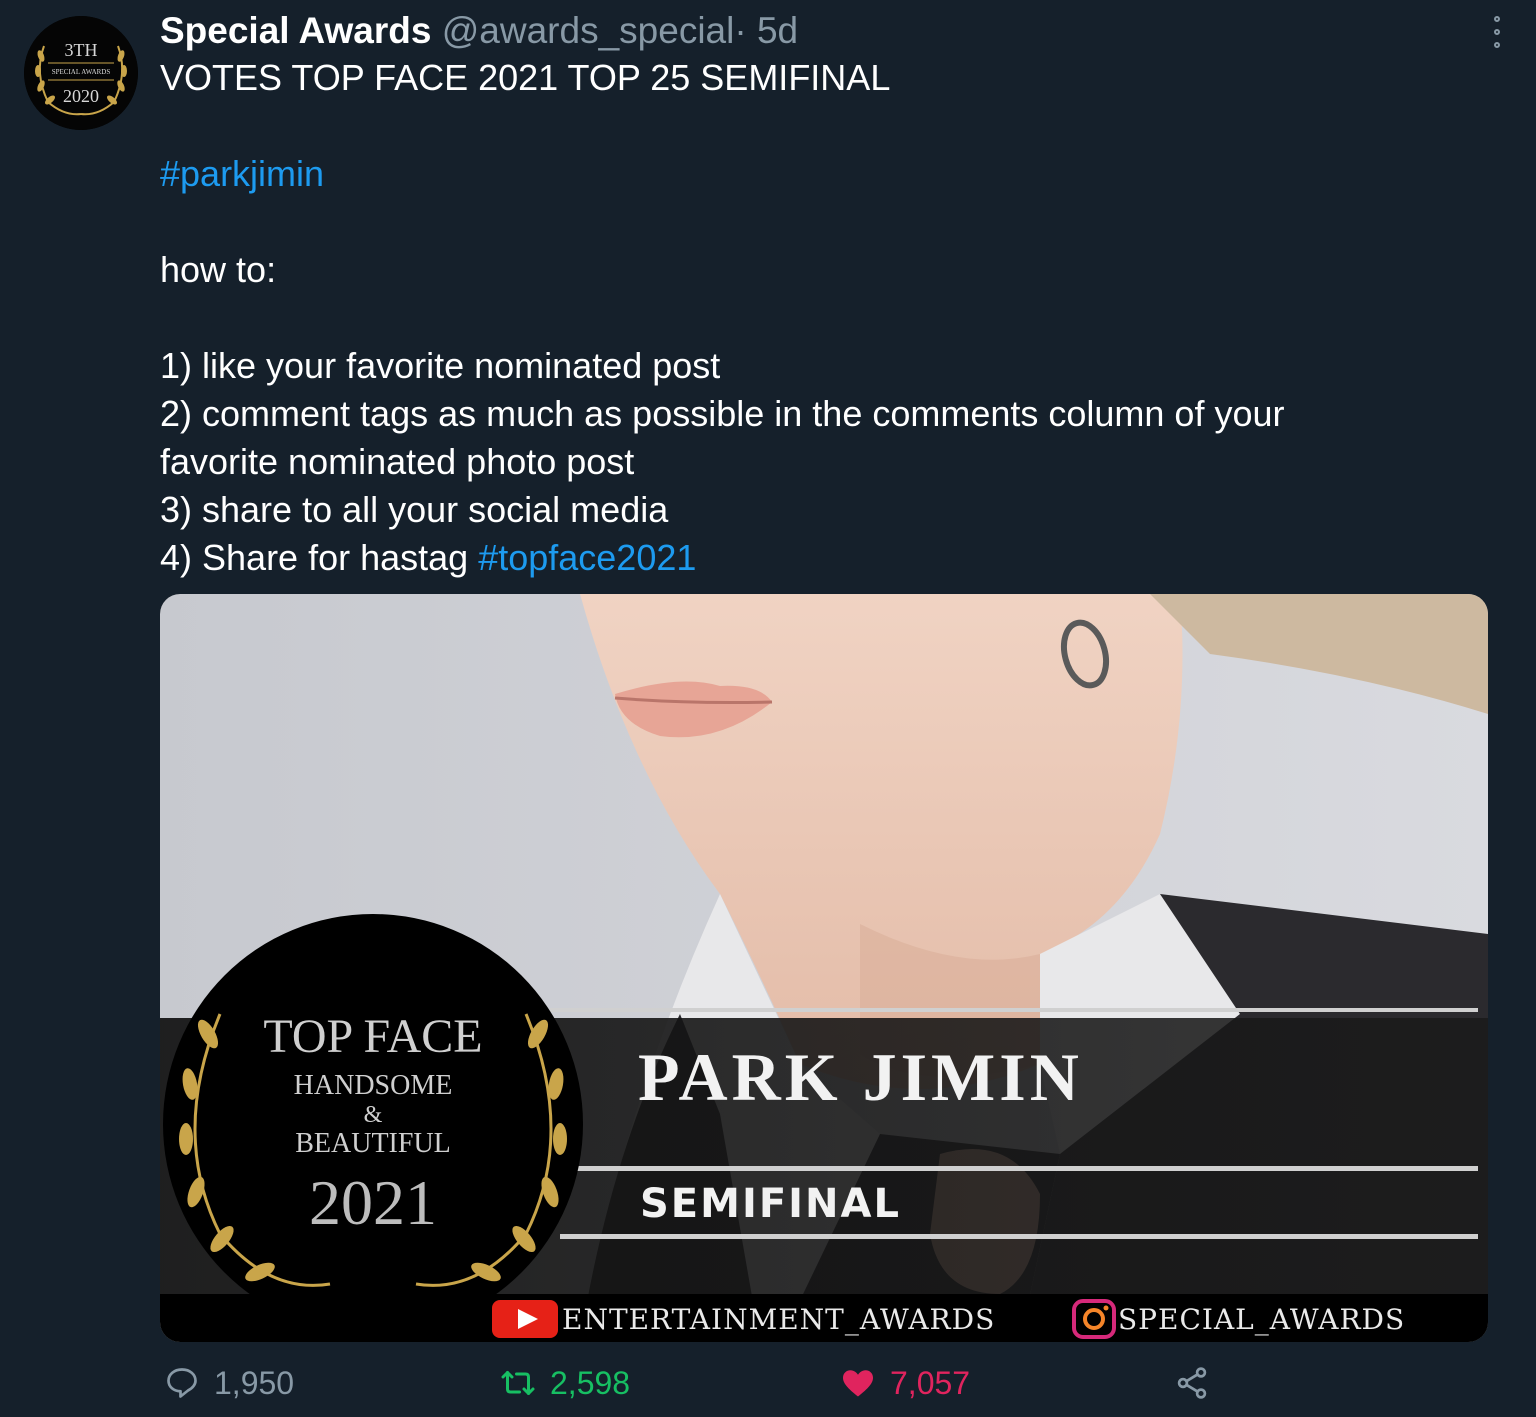 The image size is (1536, 1417). I want to click on how-to-label: how to:, so click(218, 269).